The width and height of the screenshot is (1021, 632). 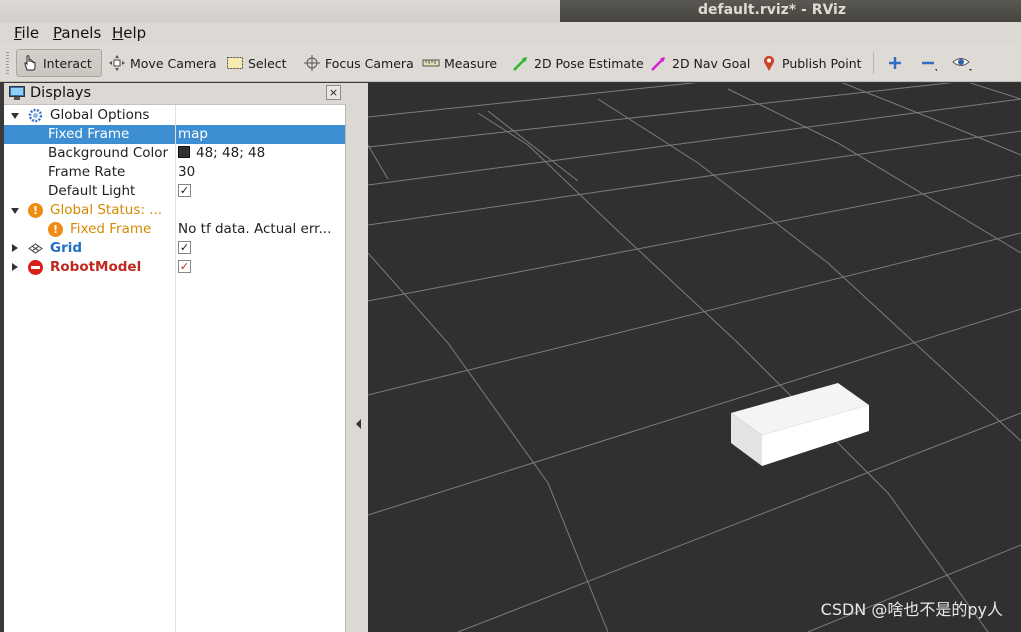 I want to click on robot-model-checkbox: ✓, so click(x=184, y=266).